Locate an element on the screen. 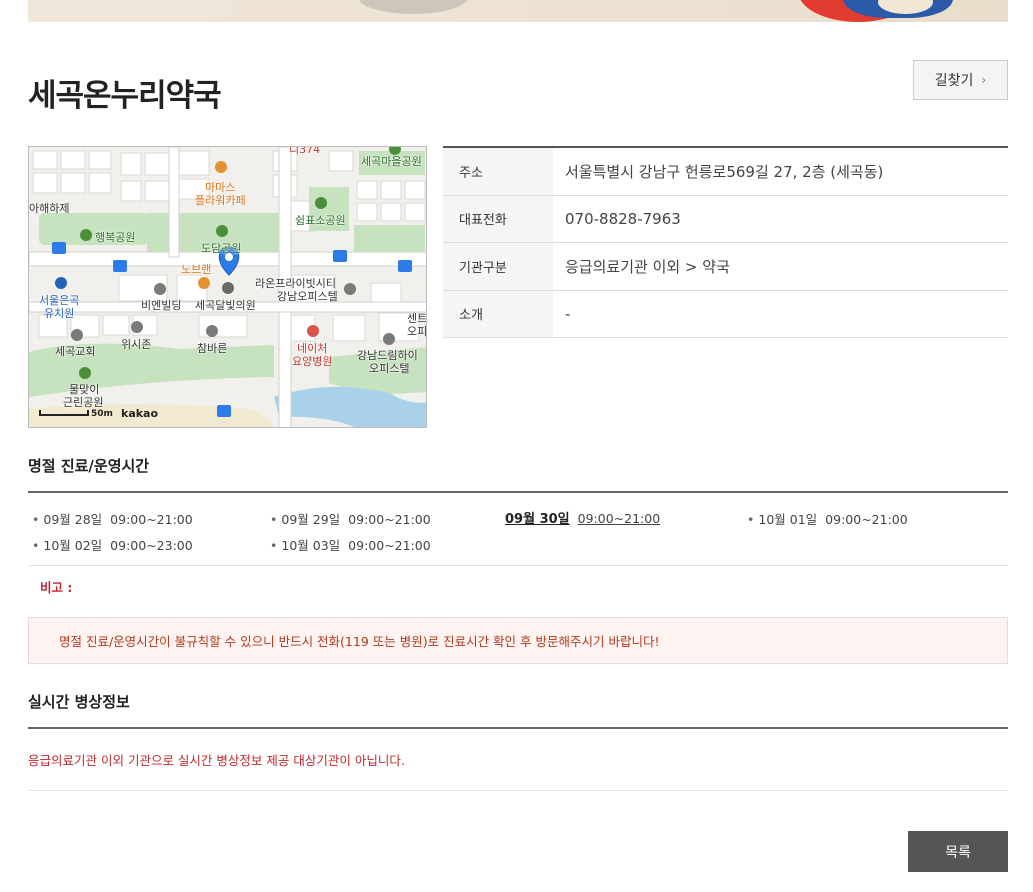 The height and width of the screenshot is (892, 1033). map-label: 디374 is located at coordinates (305, 151).